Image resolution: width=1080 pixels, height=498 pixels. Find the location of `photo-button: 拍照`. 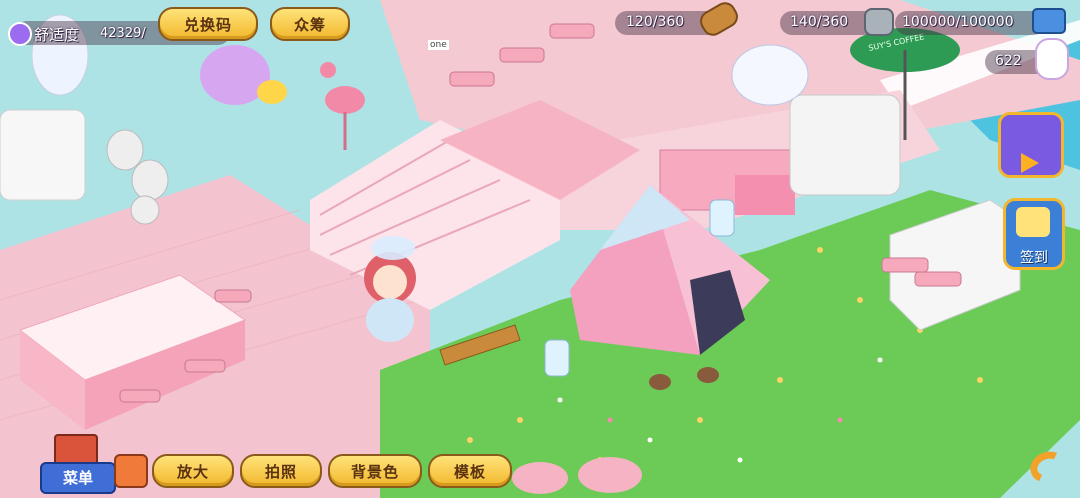

photo-button: 拍照 is located at coordinates (281, 471).